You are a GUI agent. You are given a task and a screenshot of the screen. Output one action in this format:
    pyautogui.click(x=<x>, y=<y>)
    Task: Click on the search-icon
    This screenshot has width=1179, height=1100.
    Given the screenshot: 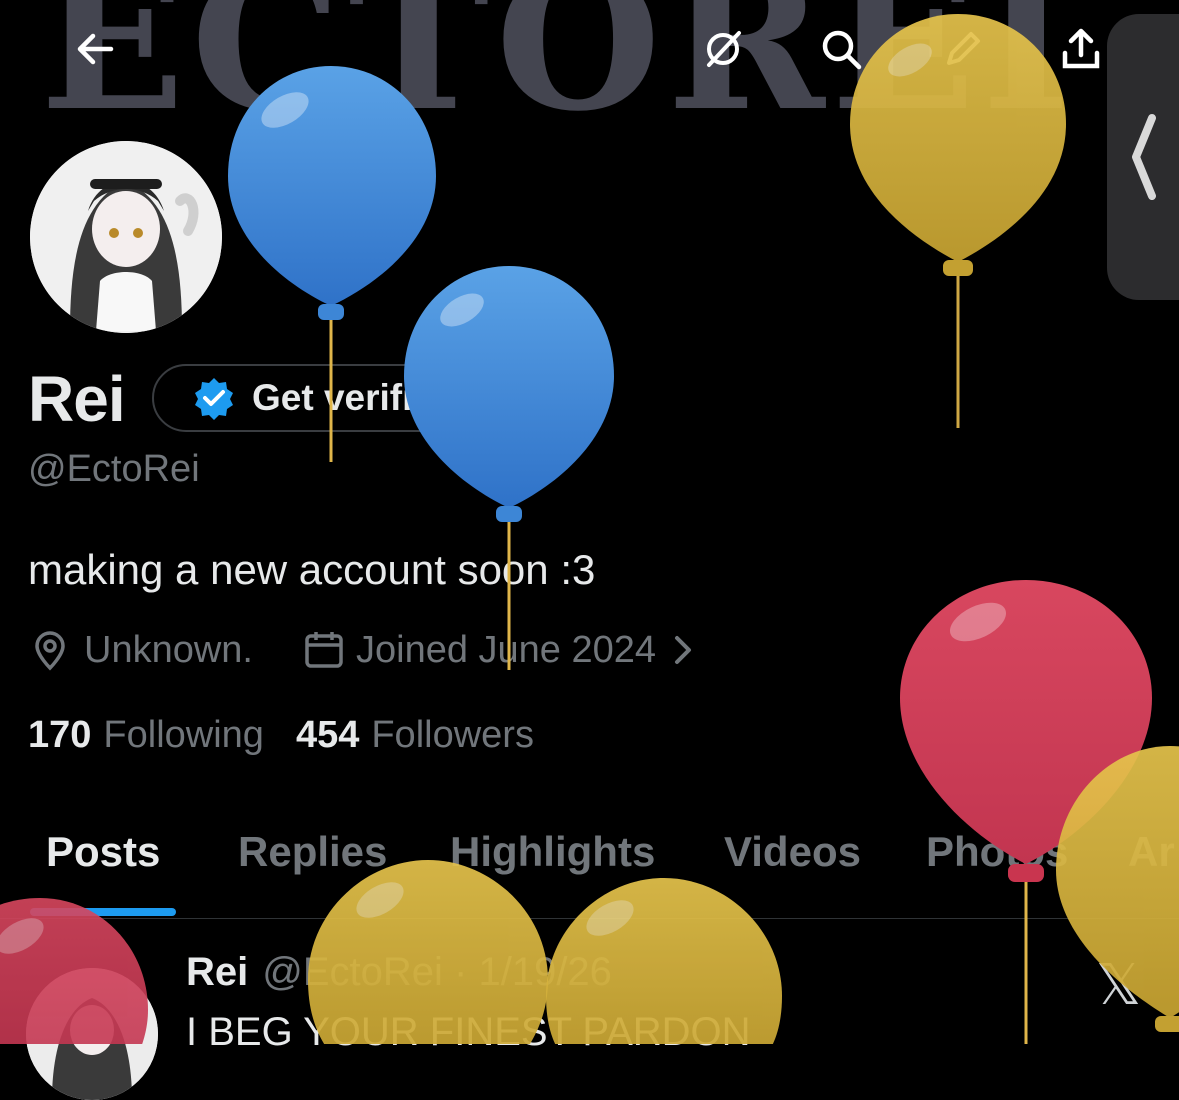 What is the action you would take?
    pyautogui.click(x=841, y=49)
    